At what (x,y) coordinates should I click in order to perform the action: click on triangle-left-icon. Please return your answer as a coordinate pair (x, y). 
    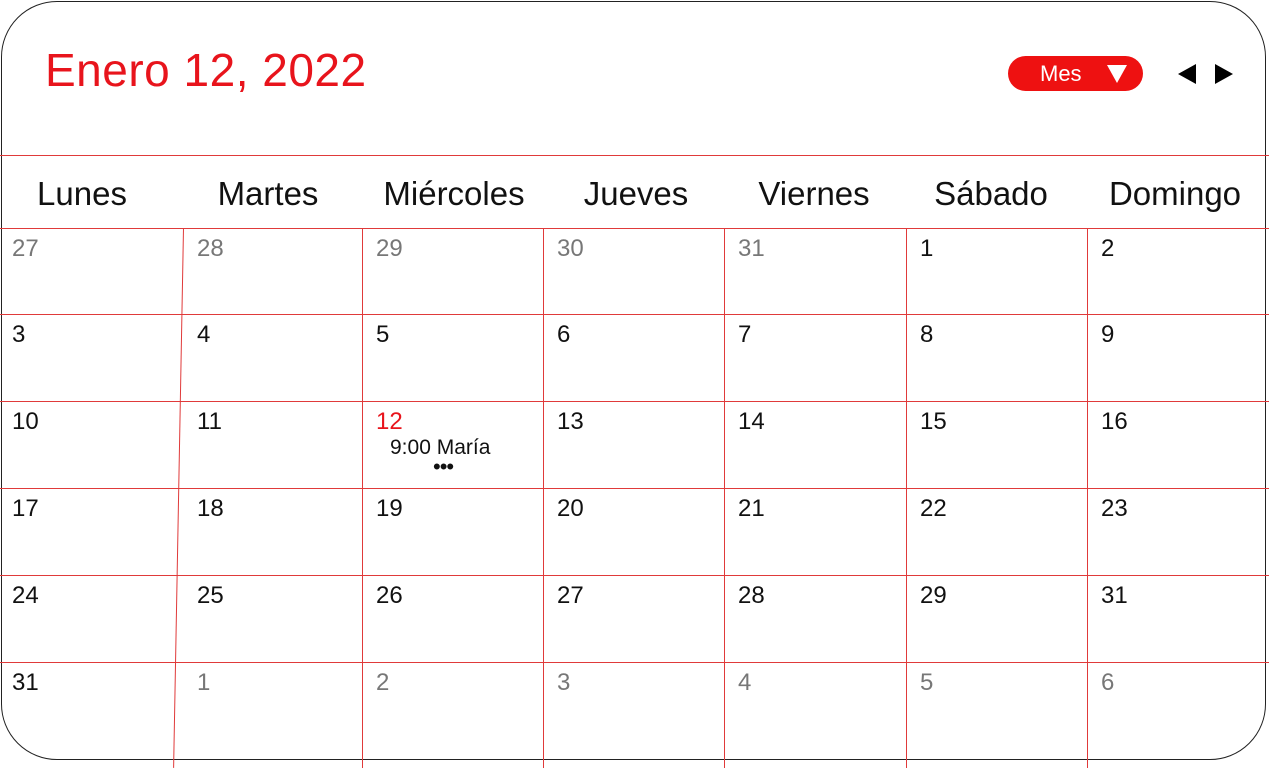
    Looking at the image, I should click on (1187, 74).